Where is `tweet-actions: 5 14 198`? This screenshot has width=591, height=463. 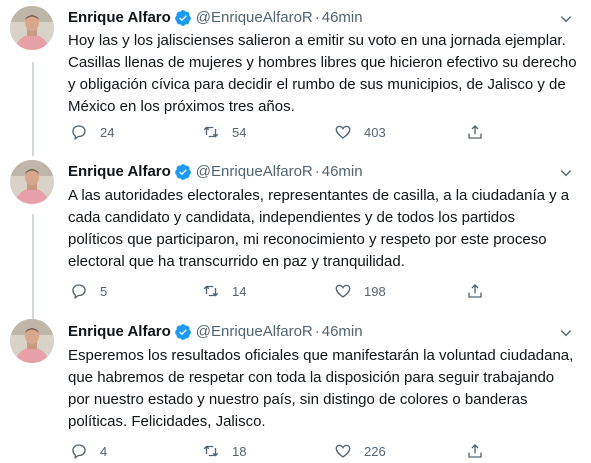
tweet-actions: 5 14 198 is located at coordinates (285, 291).